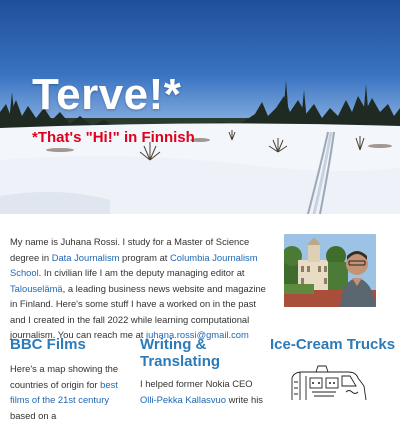  Describe the element at coordinates (330, 270) in the screenshot. I see `profile-photo` at that location.